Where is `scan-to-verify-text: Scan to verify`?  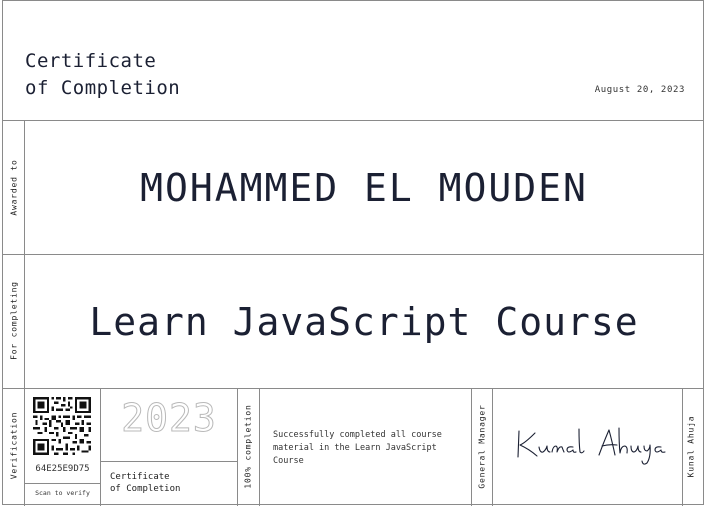
scan-to-verify-text: Scan to verify is located at coordinates (62, 493).